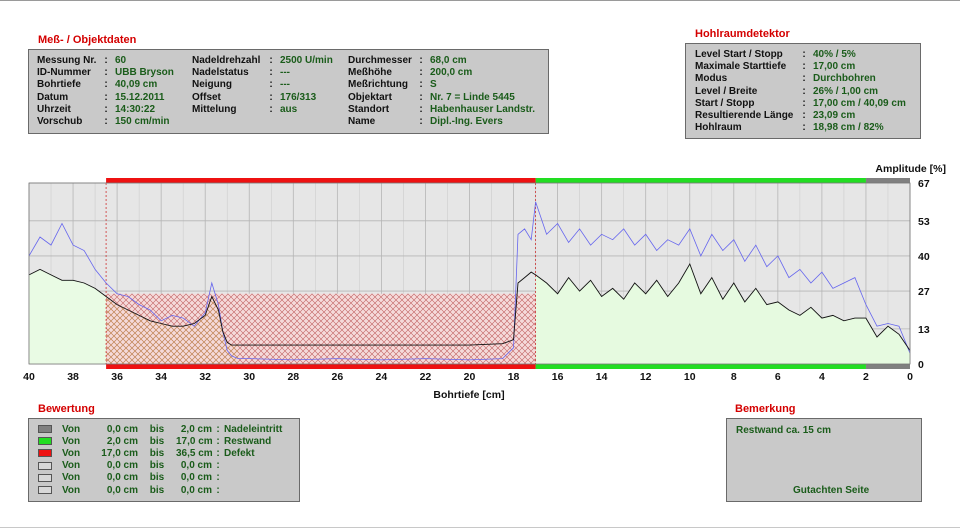 This screenshot has width=960, height=529. What do you see at coordinates (249, 377) in the screenshot?
I see `x-tick-label: 30` at bounding box center [249, 377].